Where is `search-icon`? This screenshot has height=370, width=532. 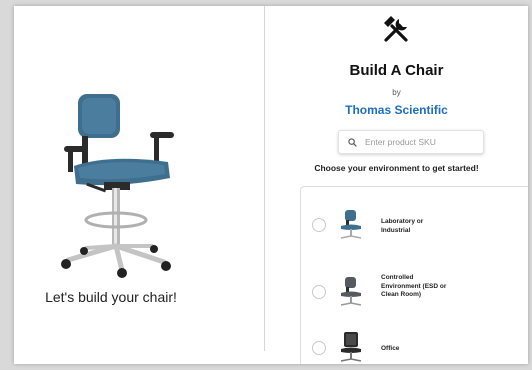 search-icon is located at coordinates (352, 142).